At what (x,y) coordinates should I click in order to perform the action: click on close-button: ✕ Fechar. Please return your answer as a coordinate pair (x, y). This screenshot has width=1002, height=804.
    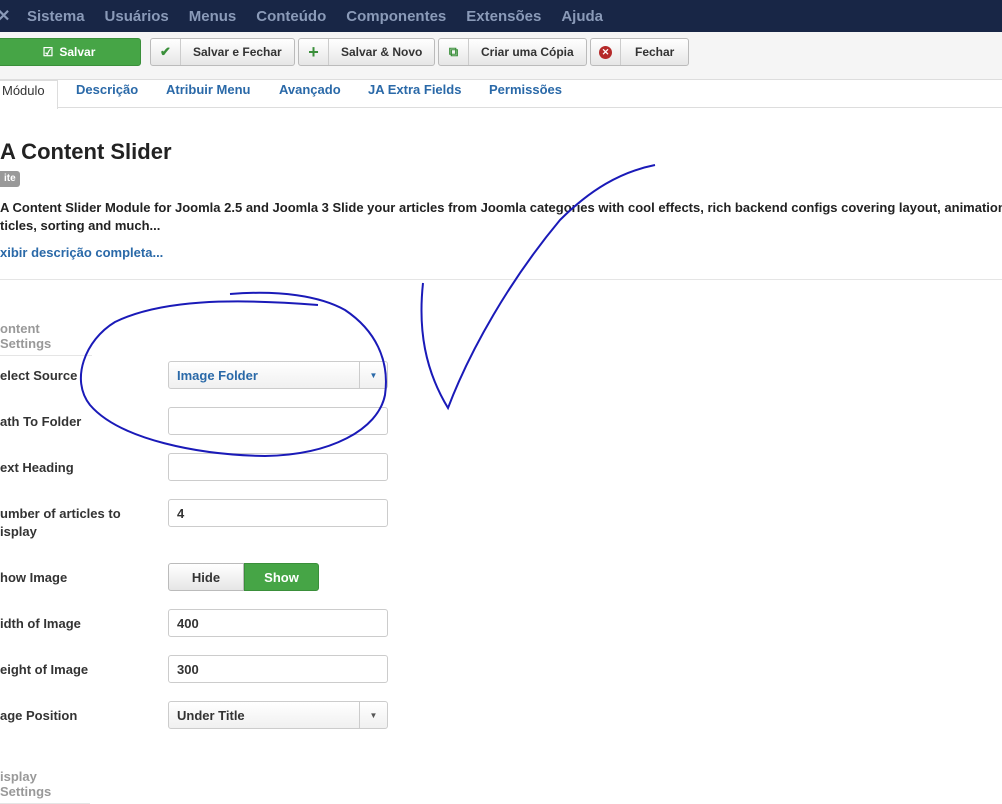
    Looking at the image, I should click on (640, 52).